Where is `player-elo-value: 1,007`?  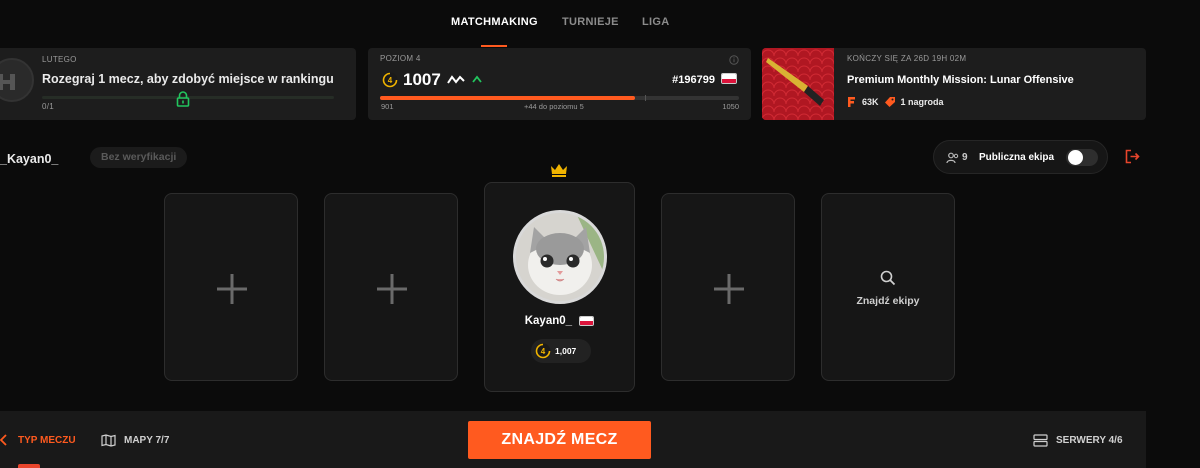
player-elo-value: 1,007 is located at coordinates (566, 351).